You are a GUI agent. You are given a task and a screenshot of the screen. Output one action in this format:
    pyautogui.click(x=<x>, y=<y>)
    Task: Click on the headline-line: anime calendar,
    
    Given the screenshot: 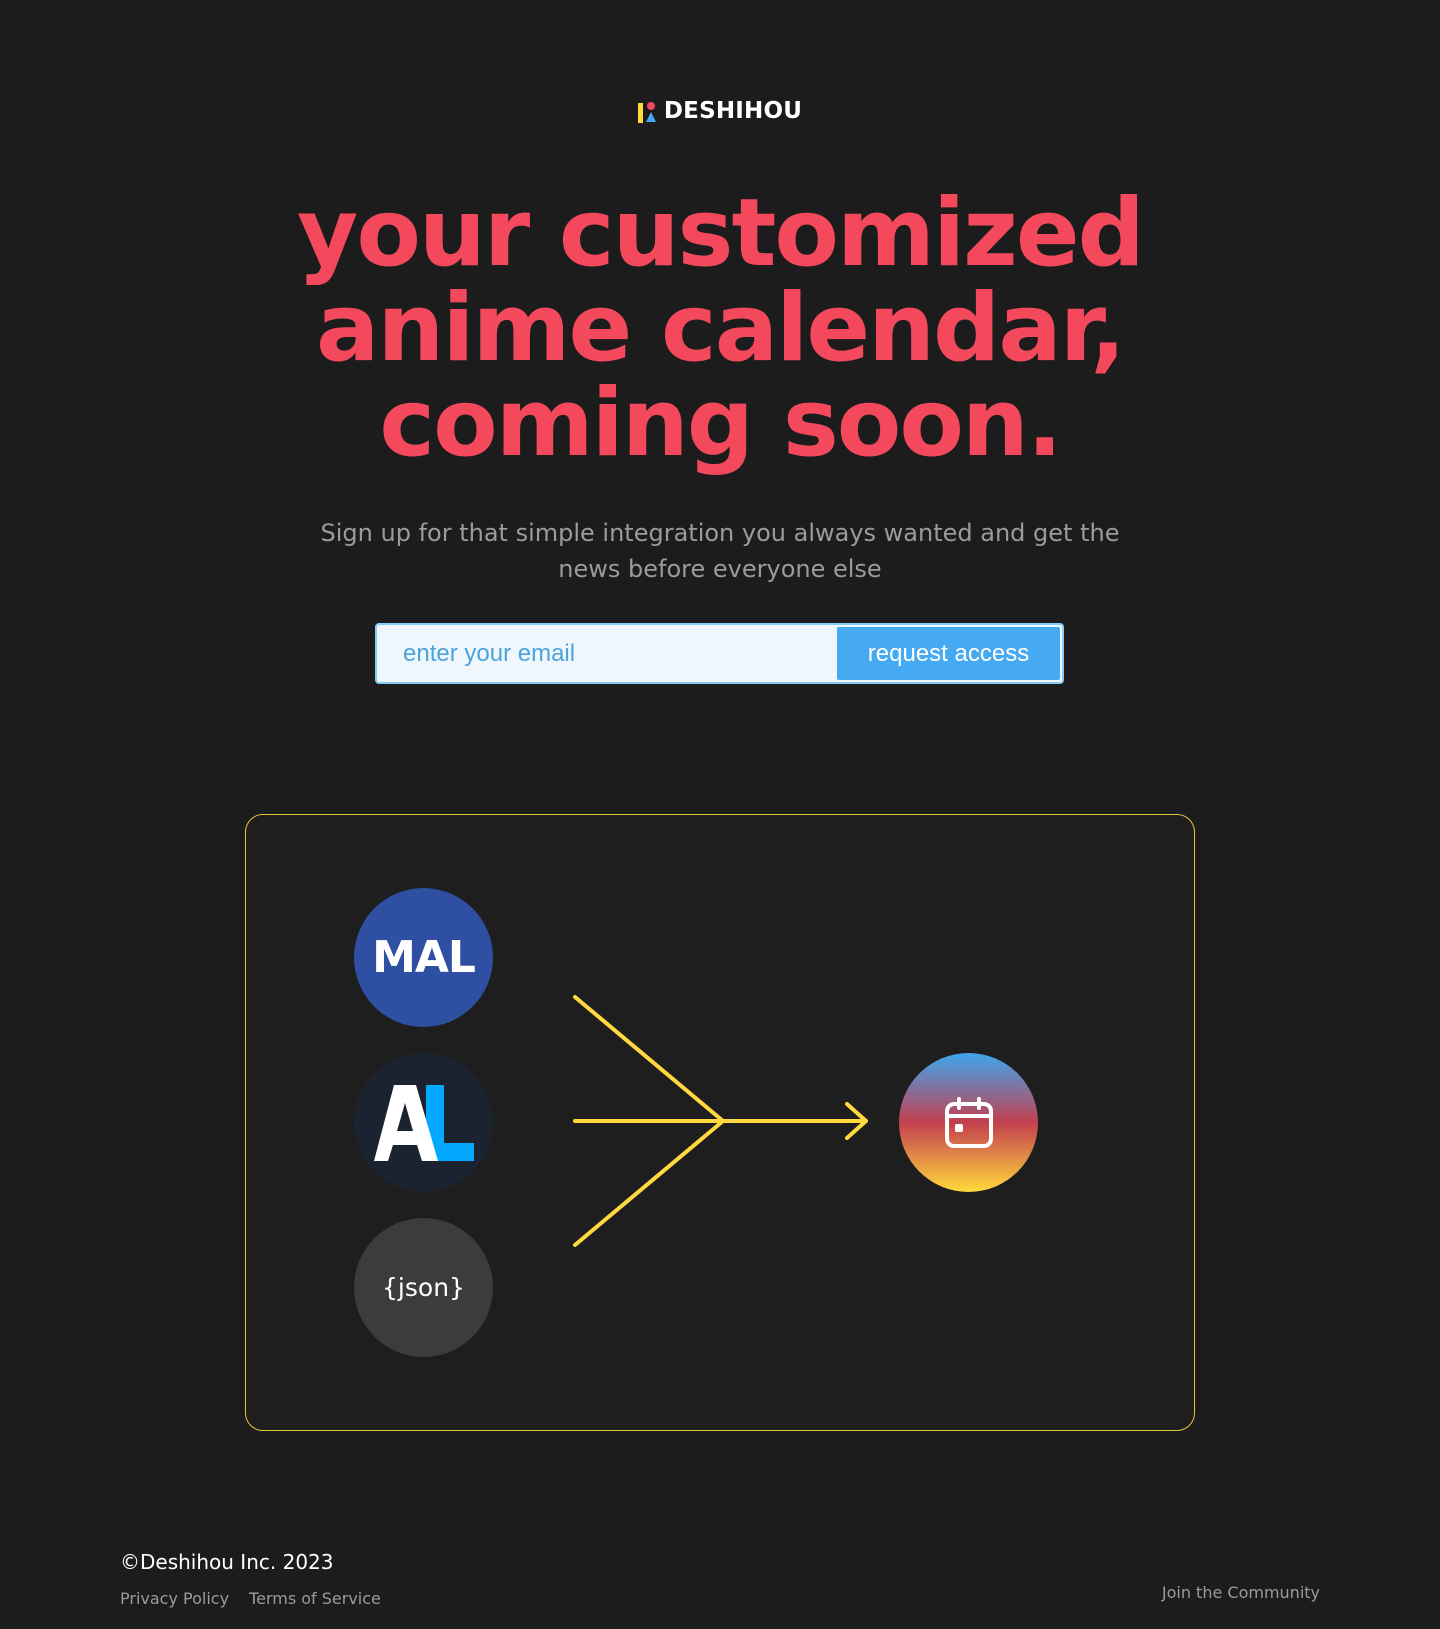 What is the action you would take?
    pyautogui.click(x=720, y=328)
    